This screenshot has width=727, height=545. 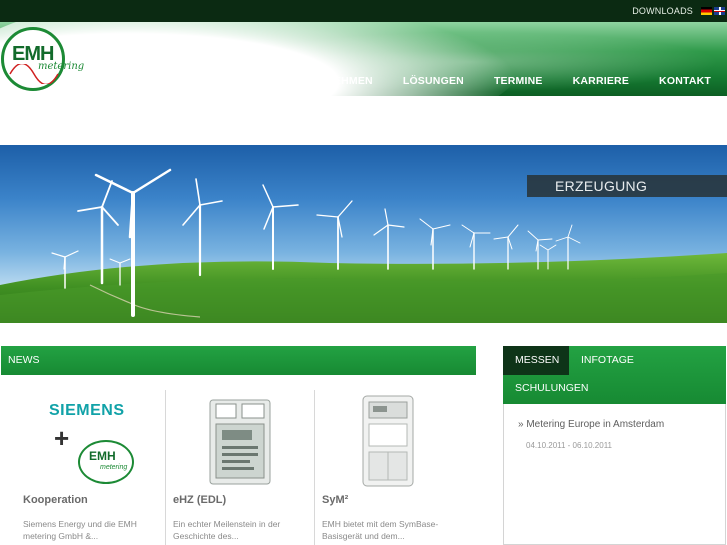 What do you see at coordinates (685, 81) in the screenshot?
I see `nav-kontakt: KONTAKT` at bounding box center [685, 81].